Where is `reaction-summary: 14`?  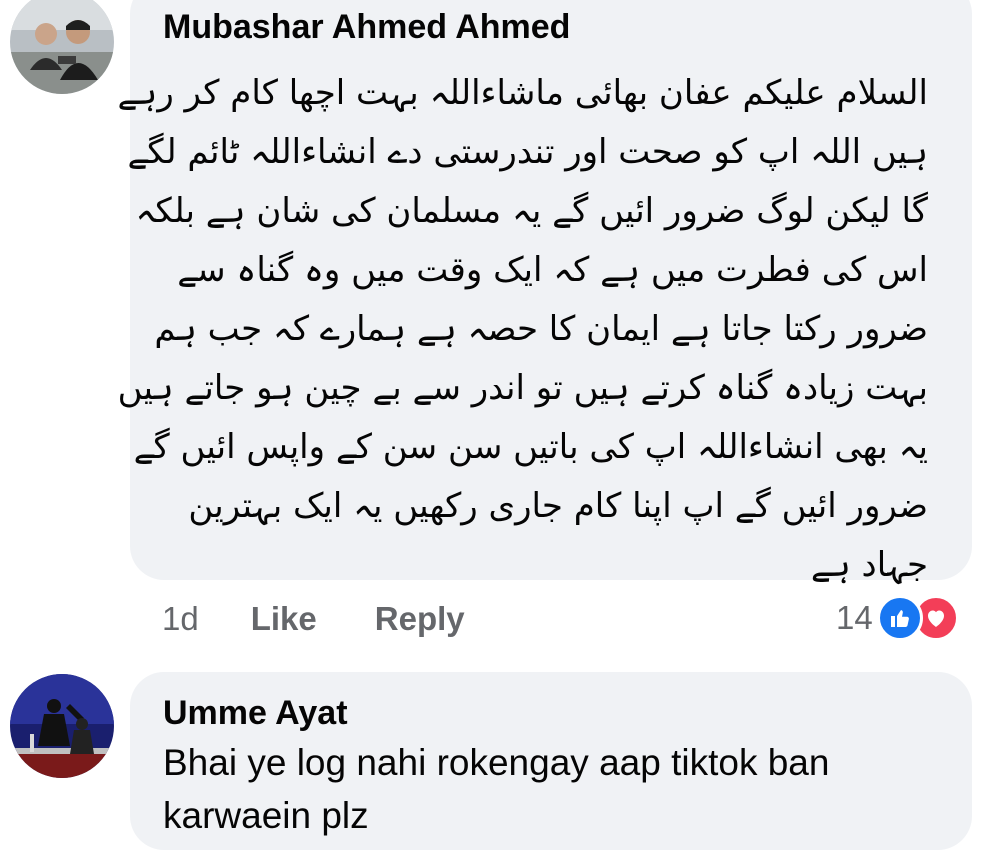 reaction-summary: 14 is located at coordinates (897, 618).